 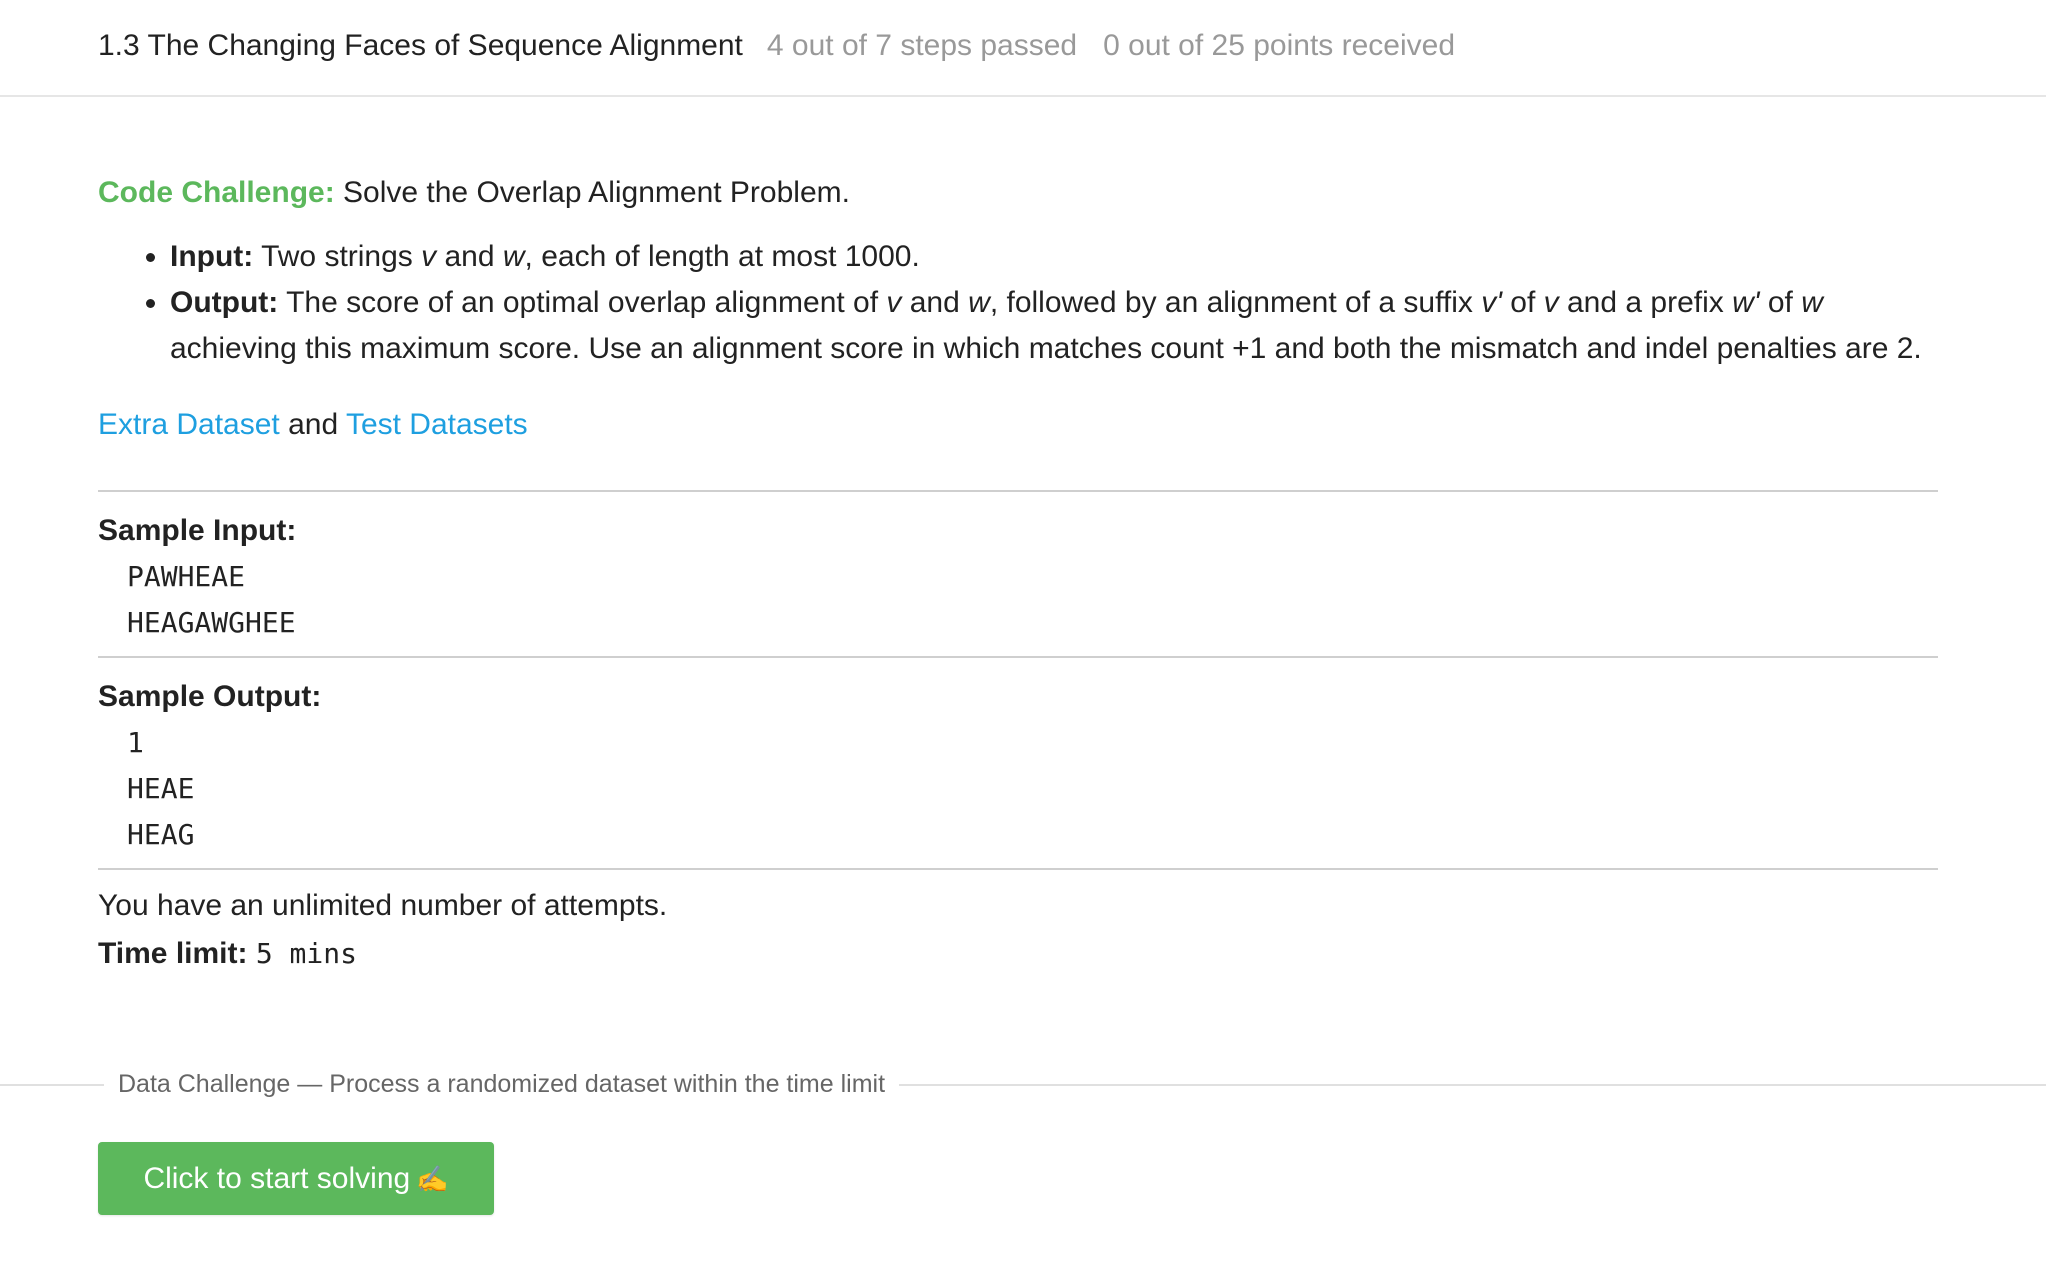 What do you see at coordinates (469, 256) in the screenshot?
I see `input-text: and` at bounding box center [469, 256].